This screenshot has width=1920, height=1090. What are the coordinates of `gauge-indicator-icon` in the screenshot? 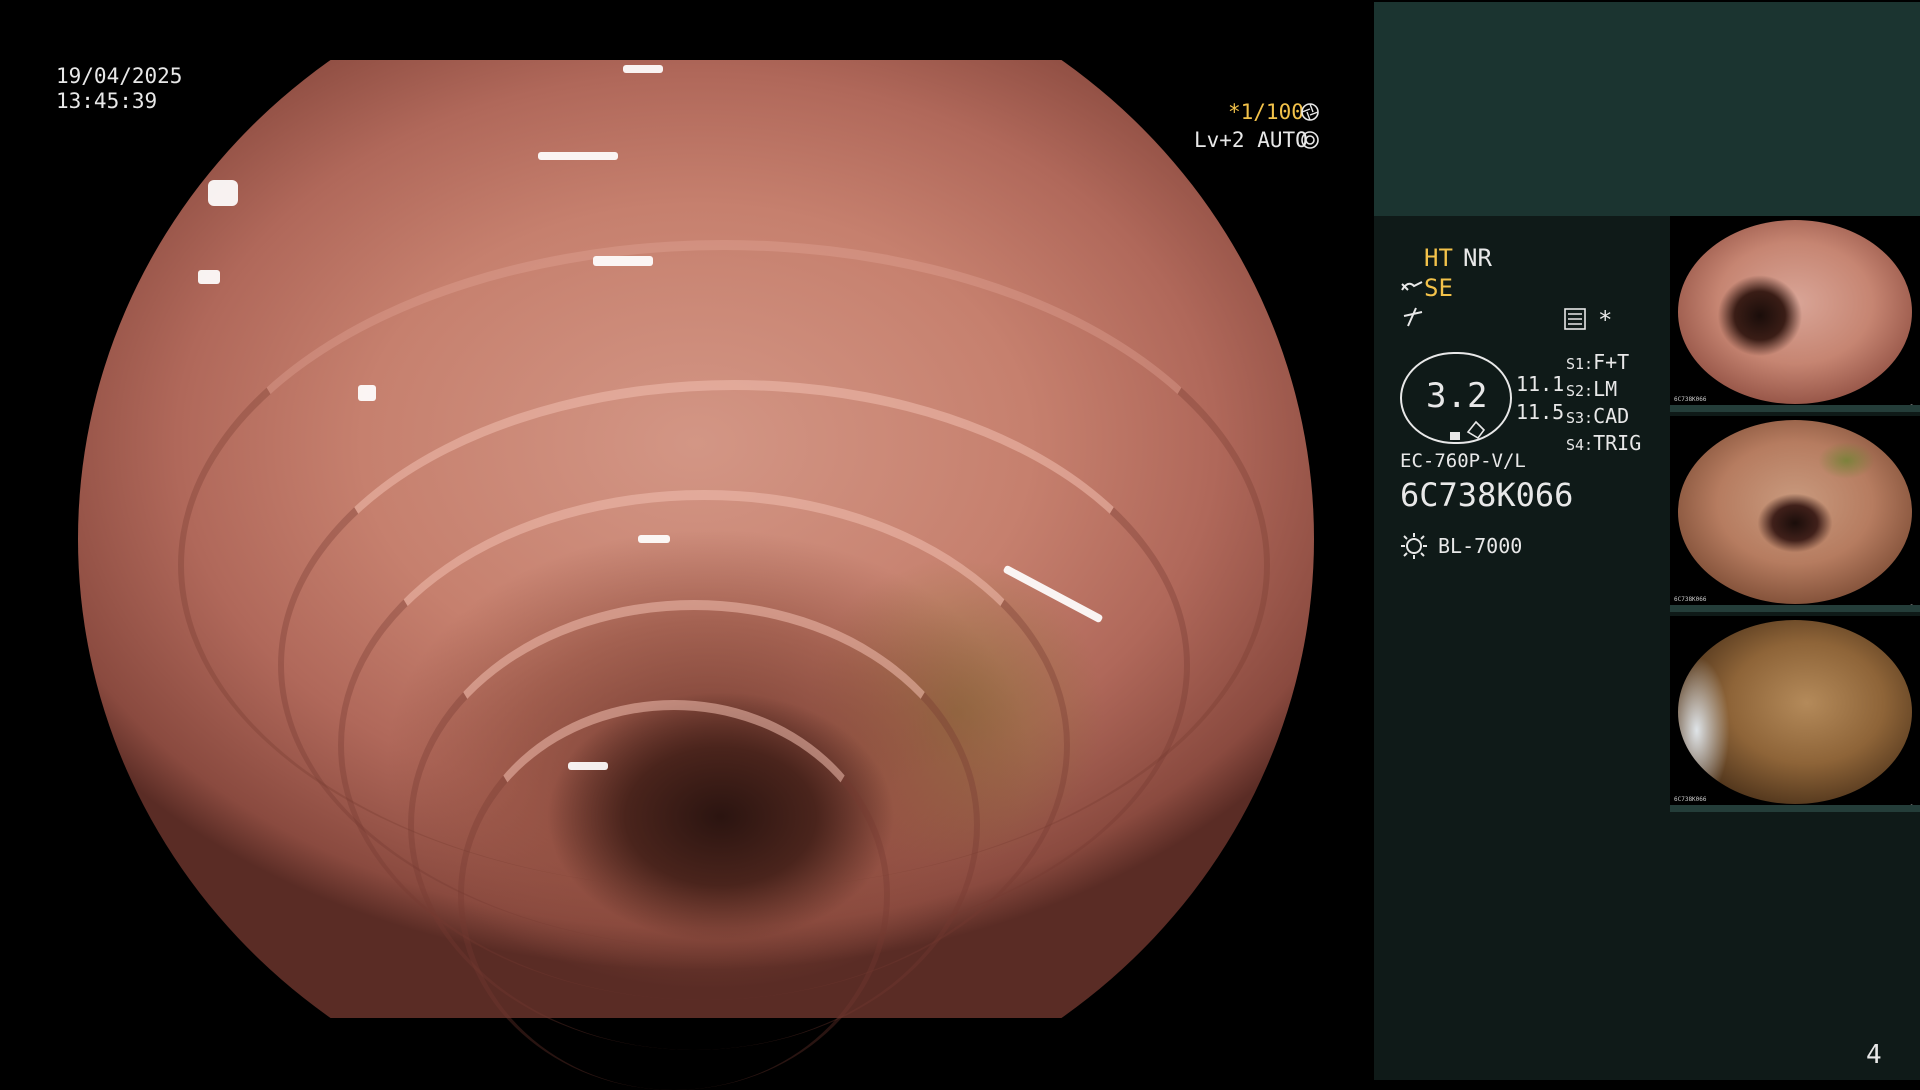 It's located at (1468, 430).